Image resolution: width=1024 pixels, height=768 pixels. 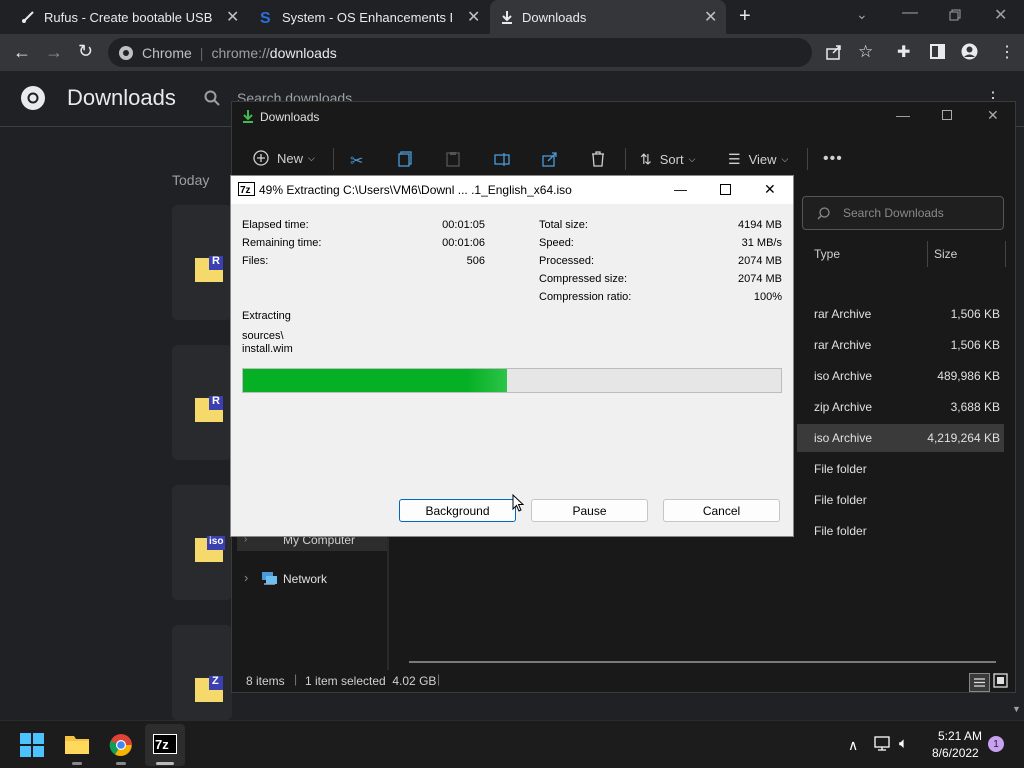 I want to click on pause-button: Pause, so click(x=589, y=510).